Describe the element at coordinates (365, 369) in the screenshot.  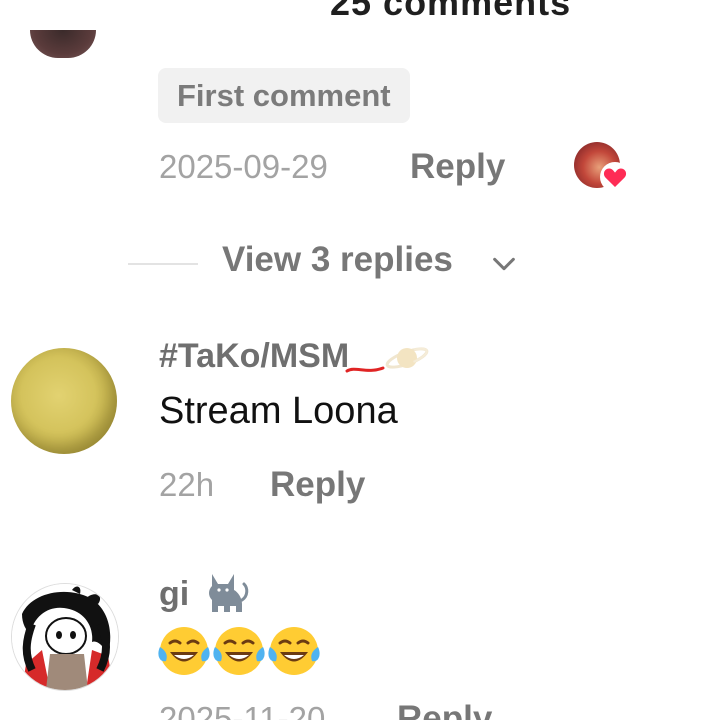
I see `decoration` at that location.